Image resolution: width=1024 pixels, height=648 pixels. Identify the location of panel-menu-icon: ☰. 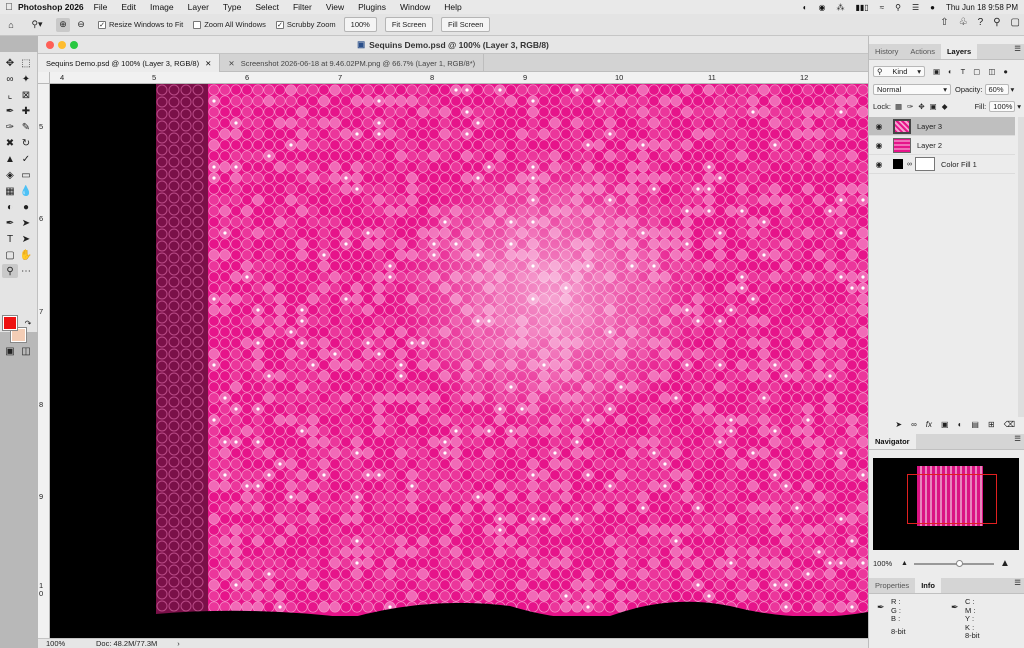
(1017, 441).